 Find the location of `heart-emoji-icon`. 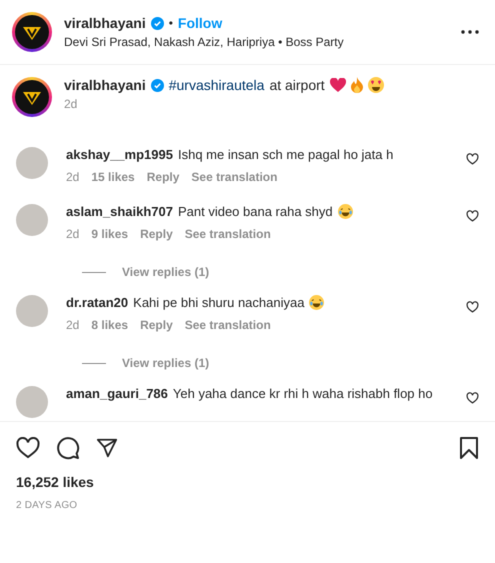

heart-emoji-icon is located at coordinates (338, 85).